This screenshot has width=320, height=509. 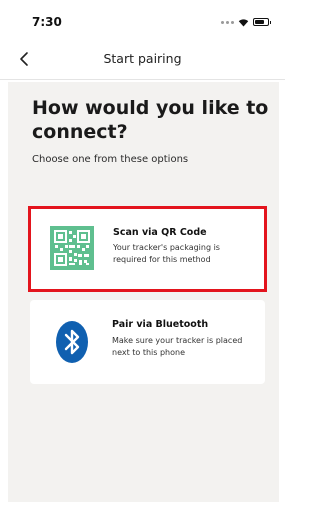 I want to click on status-bar: 7:30, so click(x=142, y=20).